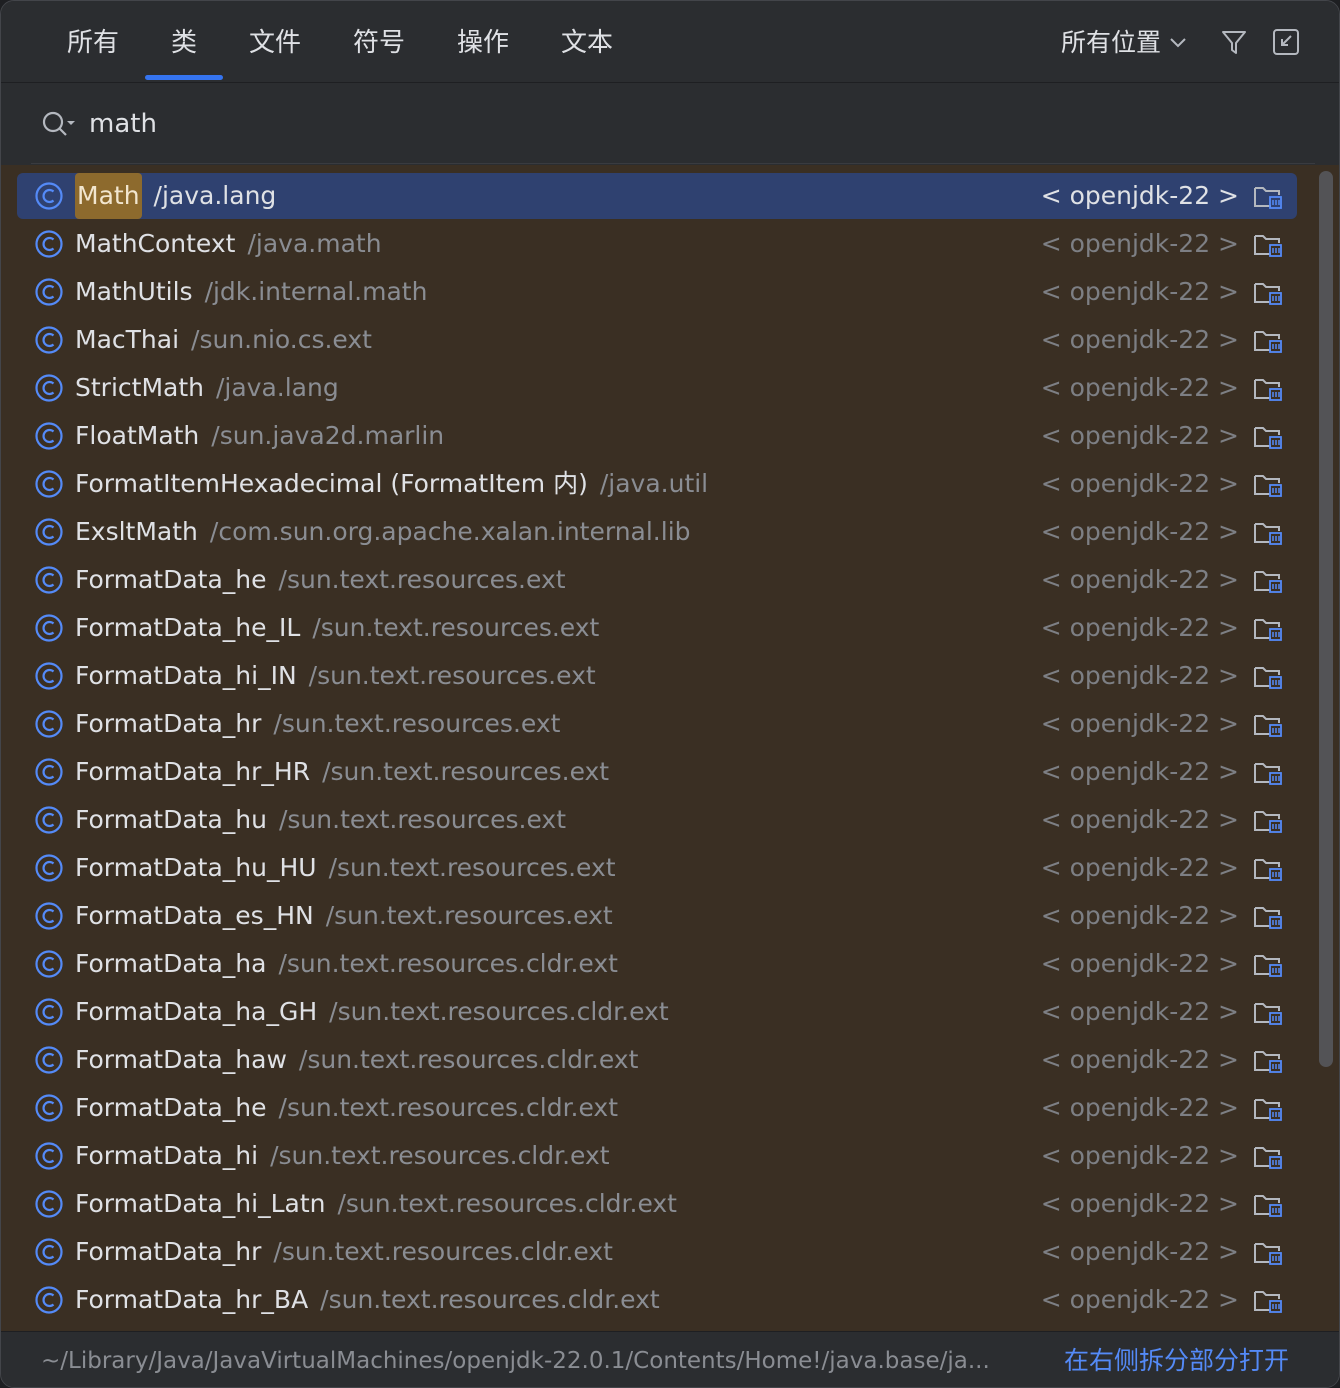 This screenshot has height=1388, width=1340. I want to click on result-label: FormatData_hu/sun.text.resources.ext, so click(320, 820).